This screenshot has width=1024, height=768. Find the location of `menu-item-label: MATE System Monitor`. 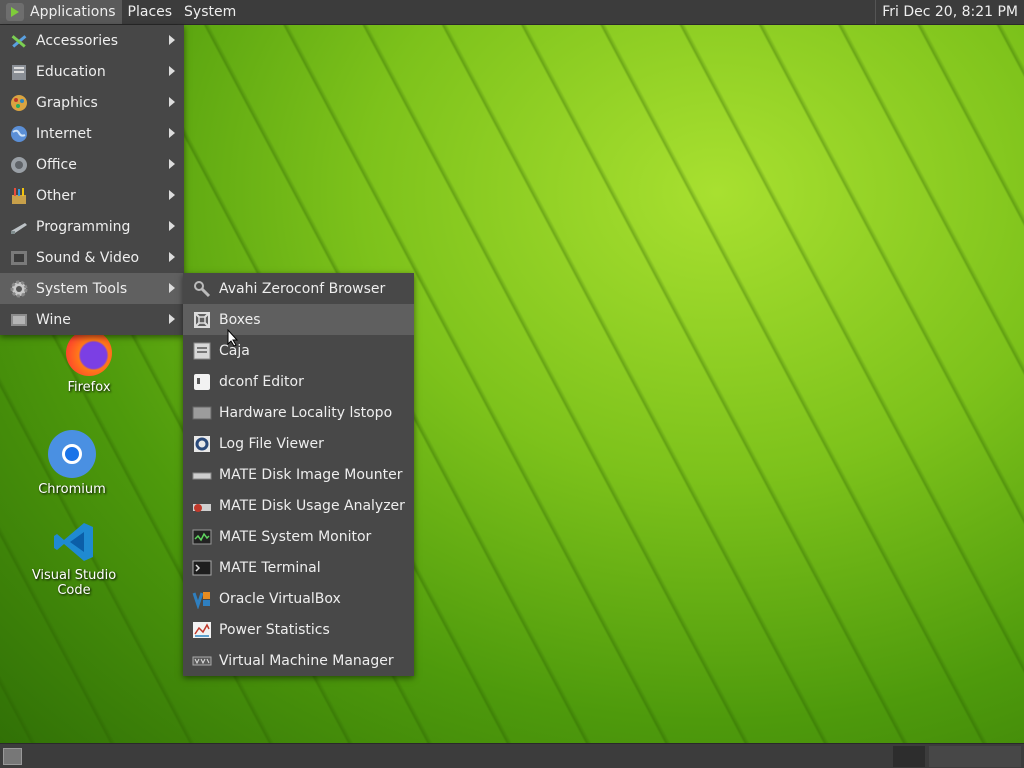

menu-item-label: MATE System Monitor is located at coordinates (295, 536).